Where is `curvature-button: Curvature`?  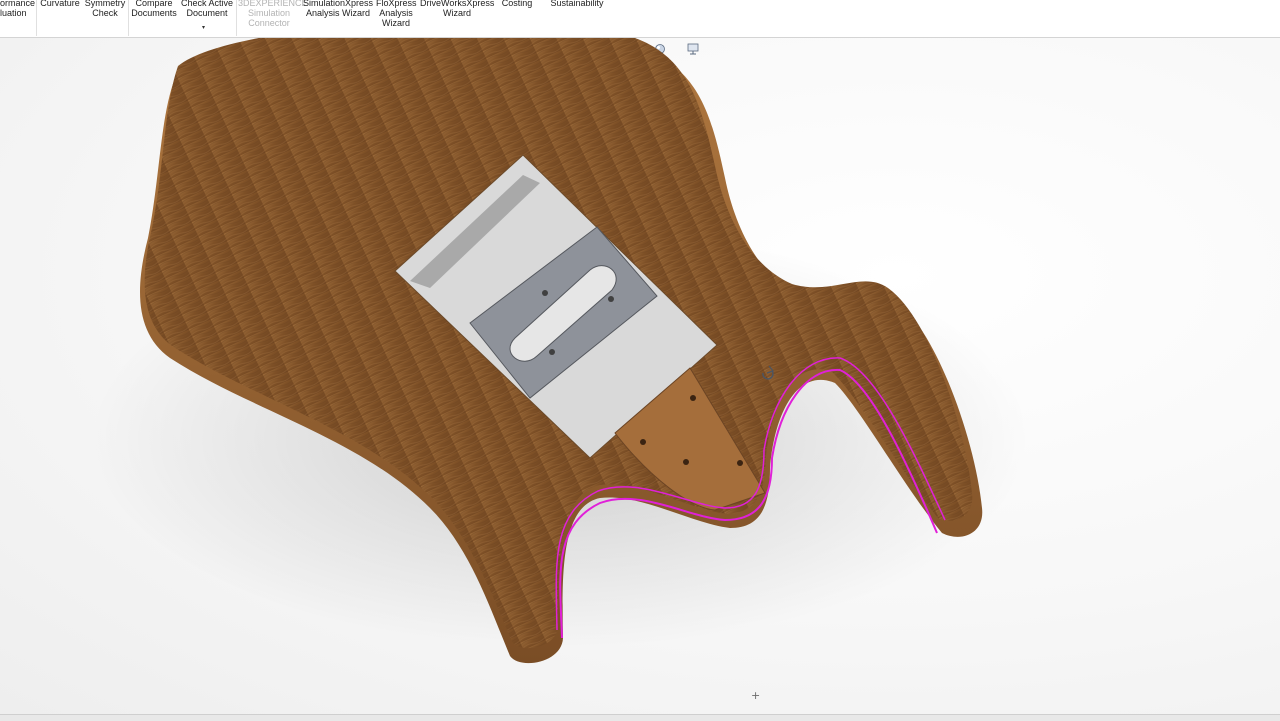 curvature-button: Curvature is located at coordinates (60, 4).